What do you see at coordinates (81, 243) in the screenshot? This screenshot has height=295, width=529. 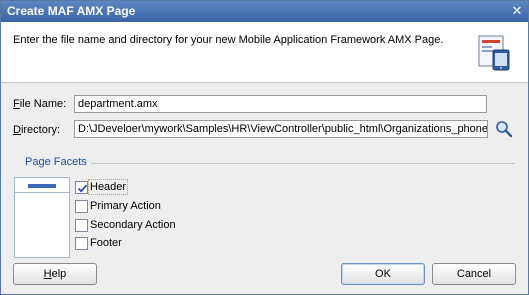 I see `footer-checkbox` at bounding box center [81, 243].